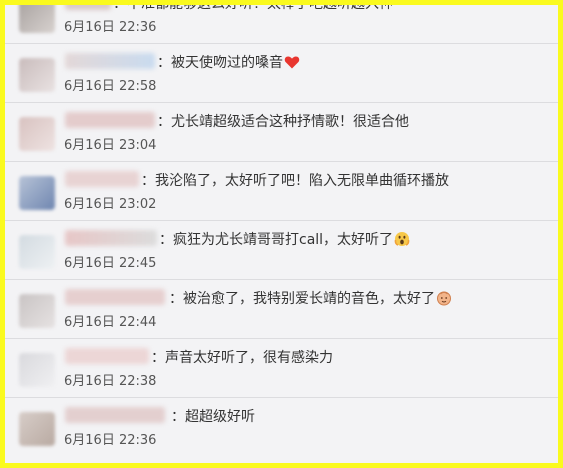 This screenshot has height=468, width=563. Describe the element at coordinates (281, 73) in the screenshot. I see `comment-item: ：被天使吻过的嗓音 6月16日 22:58` at that location.